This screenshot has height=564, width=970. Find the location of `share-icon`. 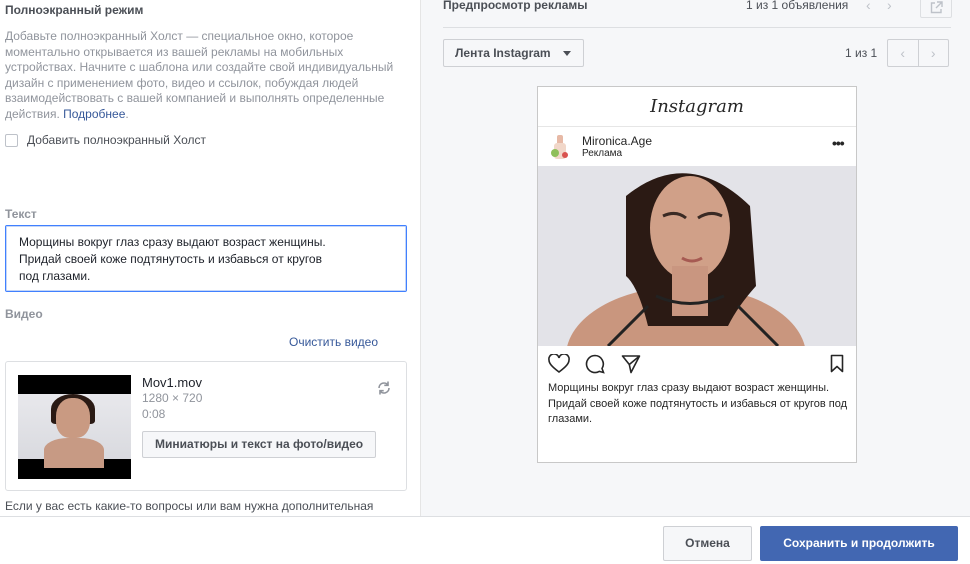

share-icon is located at coordinates (631, 364).